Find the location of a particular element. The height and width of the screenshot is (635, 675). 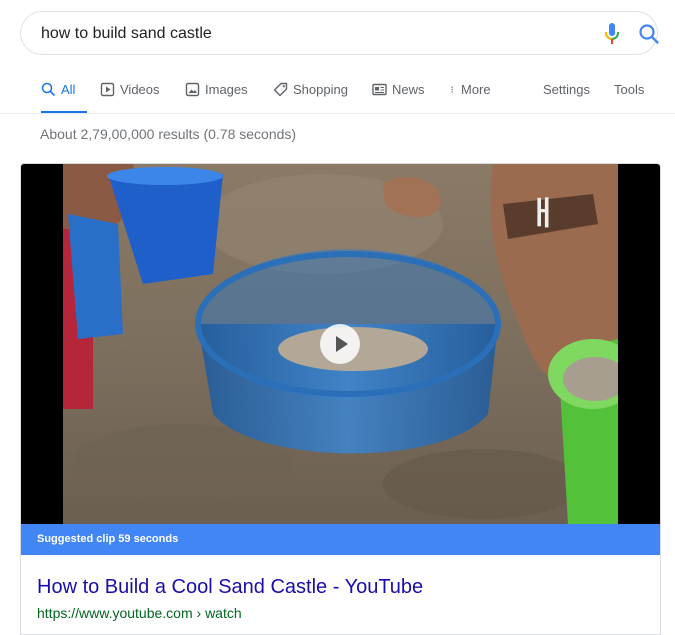

play-box-icon is located at coordinates (107, 89).